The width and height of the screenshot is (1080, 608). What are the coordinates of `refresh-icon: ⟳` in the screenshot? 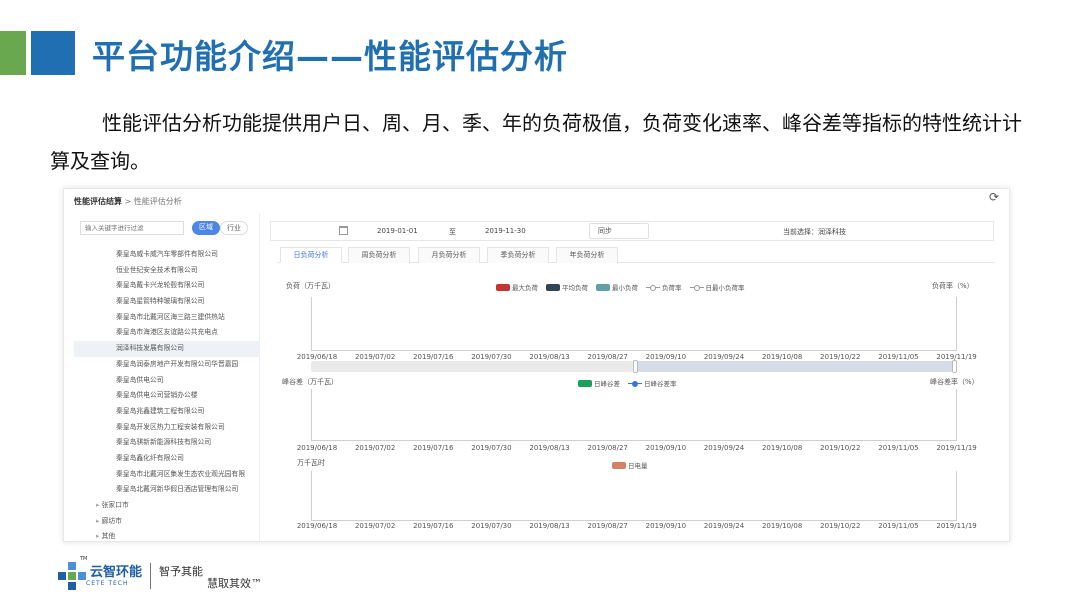 It's located at (994, 197).